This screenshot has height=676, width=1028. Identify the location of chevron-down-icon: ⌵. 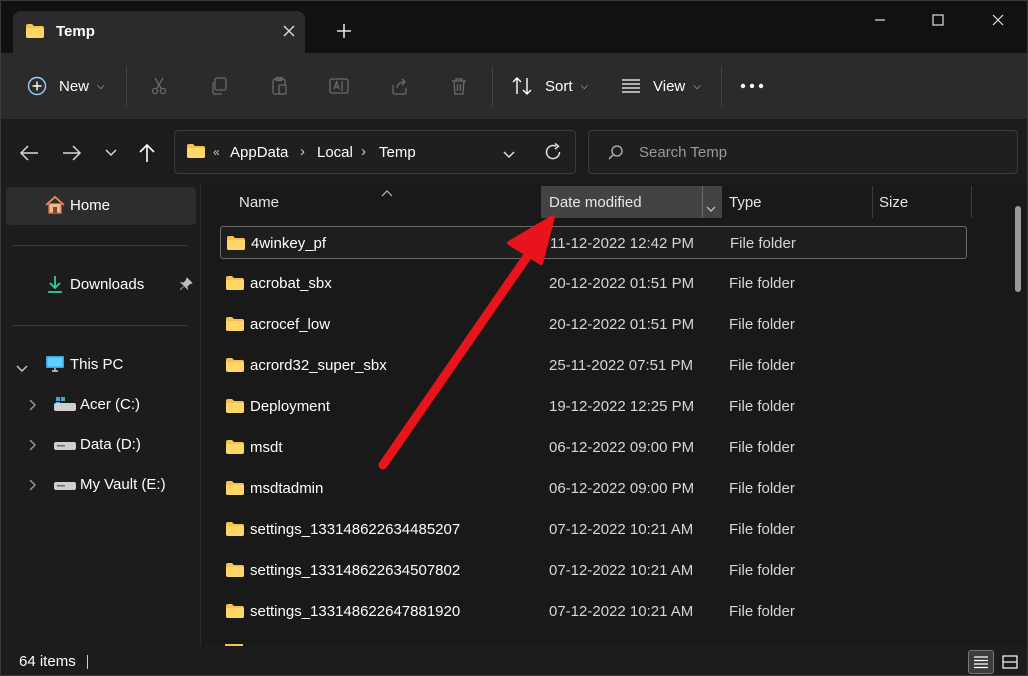
(697, 86).